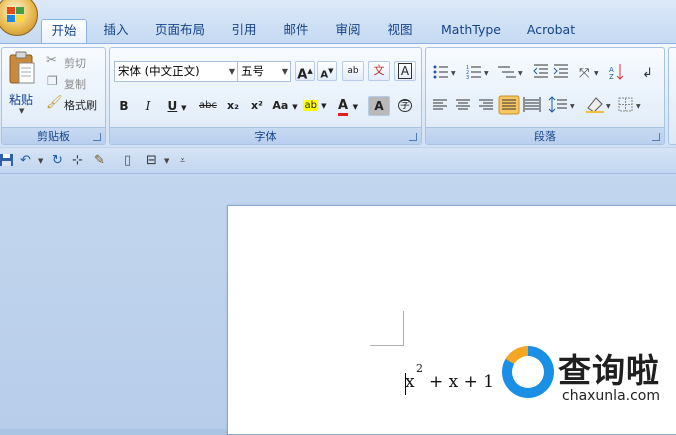  What do you see at coordinates (611, 77) in the screenshot?
I see `svg-text: Z` at bounding box center [611, 77].